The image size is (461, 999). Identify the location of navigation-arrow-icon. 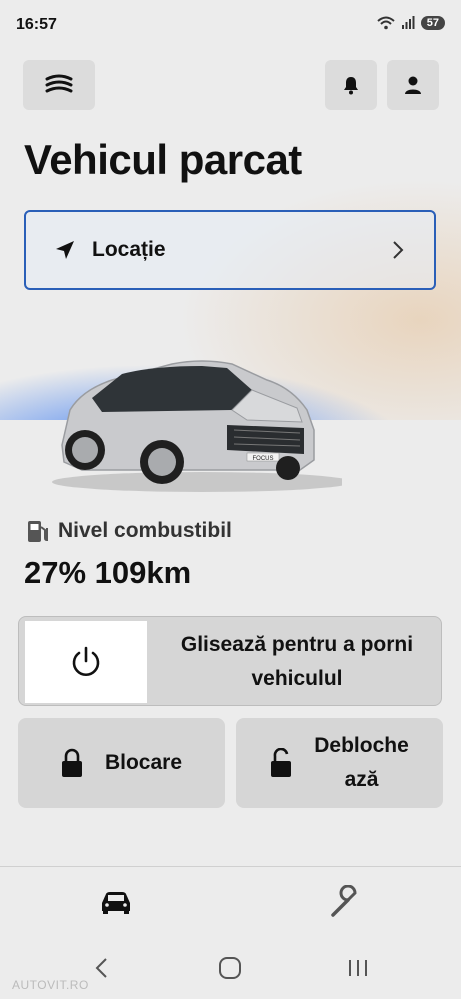
(65, 250).